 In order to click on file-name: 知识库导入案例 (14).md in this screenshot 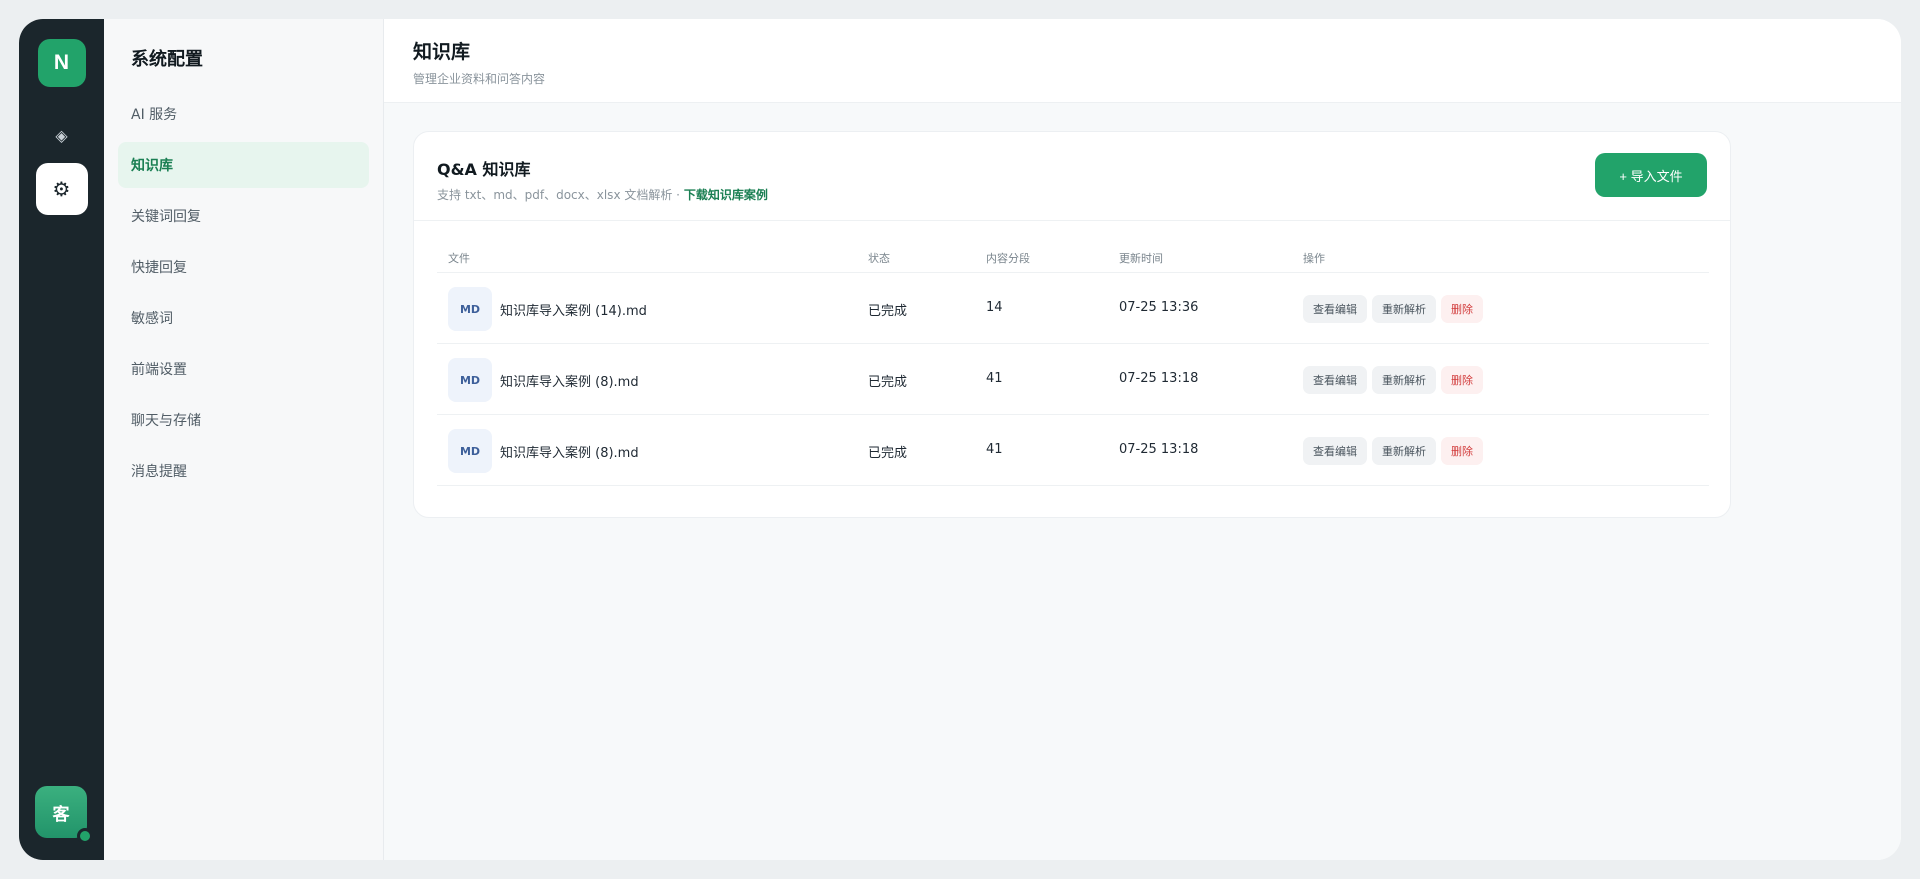, I will do `click(573, 311)`.